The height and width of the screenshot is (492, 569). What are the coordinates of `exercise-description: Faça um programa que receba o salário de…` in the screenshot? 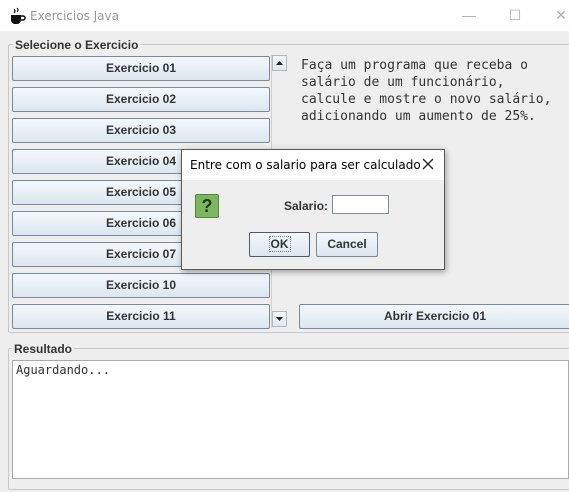 It's located at (426, 91).